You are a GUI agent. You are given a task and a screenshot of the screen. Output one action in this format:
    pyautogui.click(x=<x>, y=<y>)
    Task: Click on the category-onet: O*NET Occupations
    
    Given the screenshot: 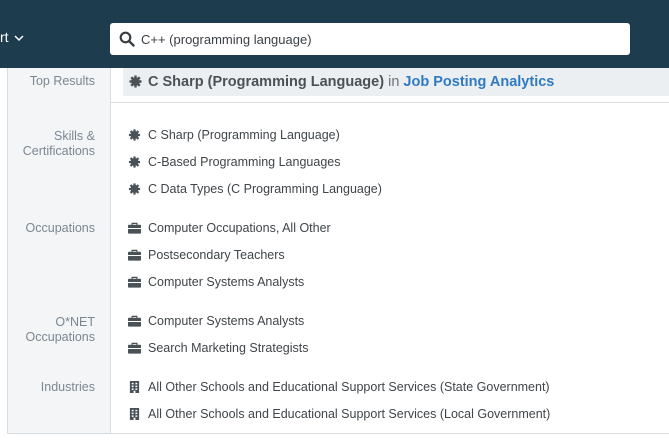 What is the action you would take?
    pyautogui.click(x=60, y=330)
    